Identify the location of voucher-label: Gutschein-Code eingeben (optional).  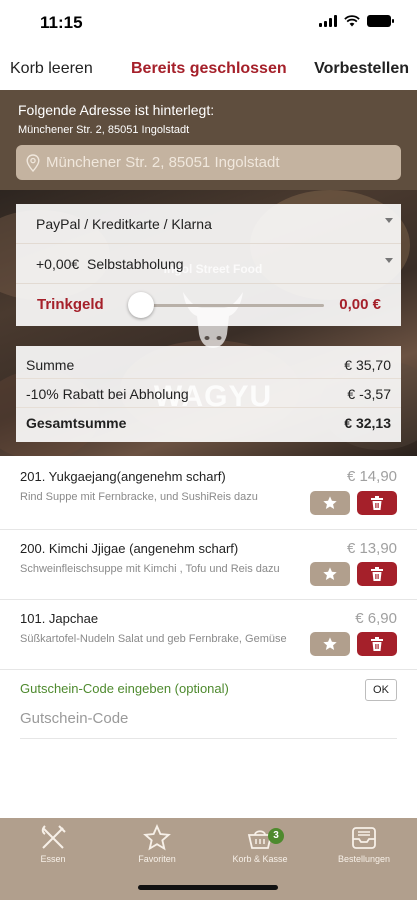
(124, 688).